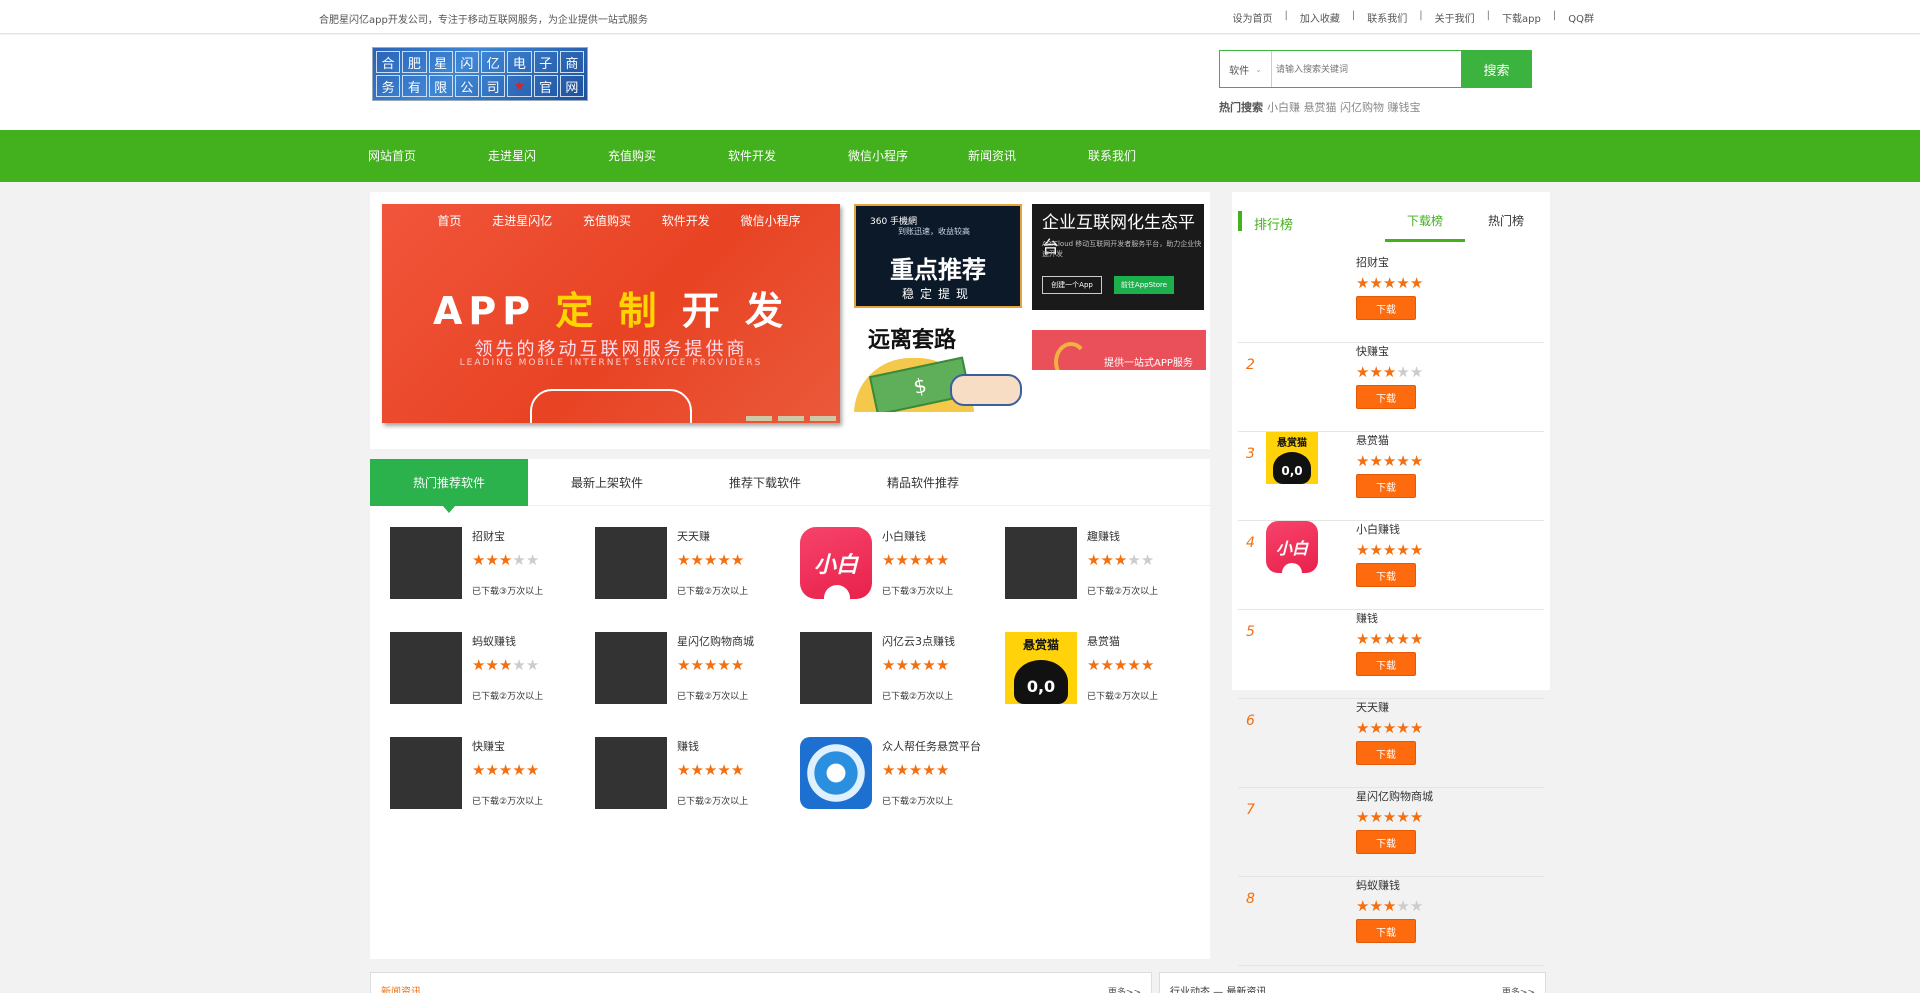 The width and height of the screenshot is (1920, 993). Describe the element at coordinates (918, 641) in the screenshot. I see `app-name: 闪亿云3点赚钱` at that location.